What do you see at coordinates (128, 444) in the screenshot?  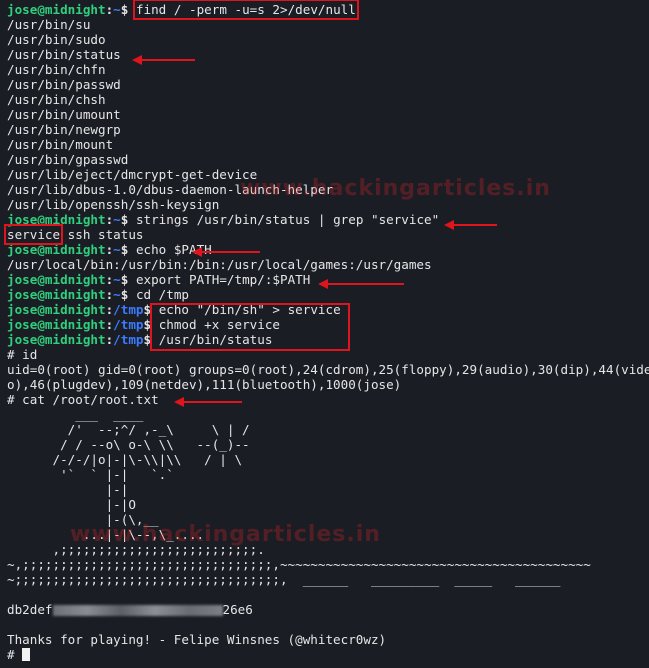 I see `ascii-art-line: / / --o\ o-\ \\ --(_)--` at bounding box center [128, 444].